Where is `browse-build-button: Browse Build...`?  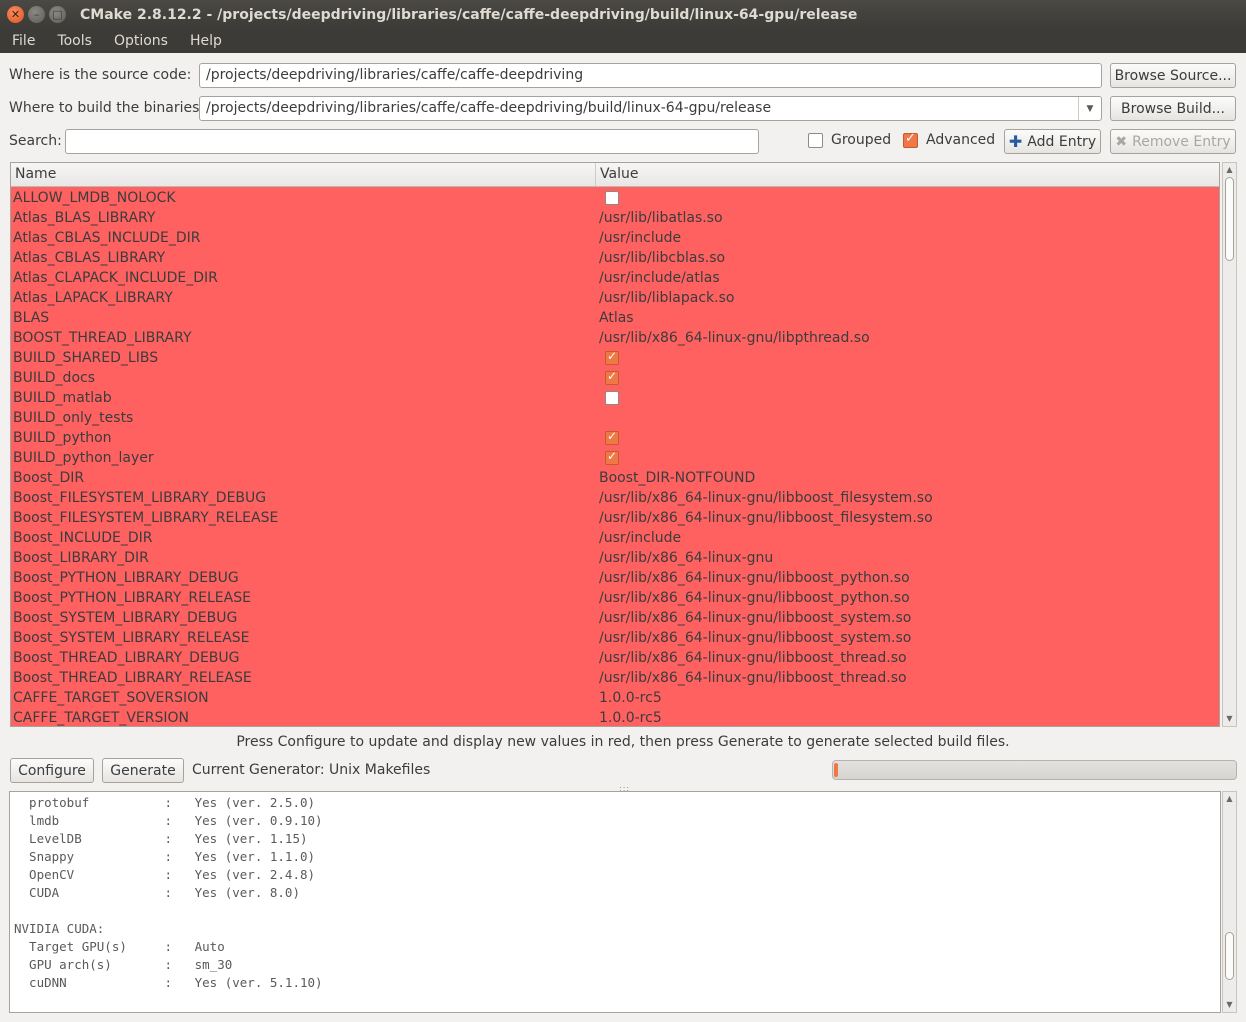 browse-build-button: Browse Build... is located at coordinates (1173, 108).